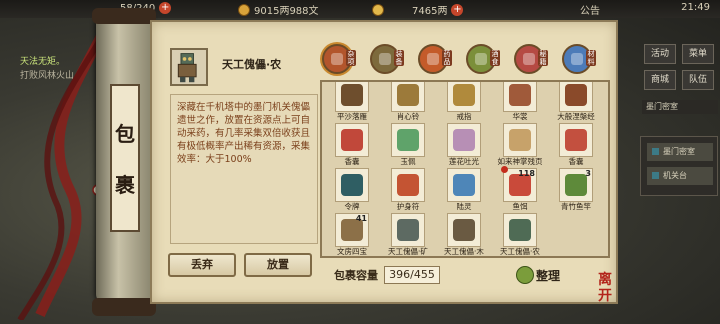 The height and width of the screenshot is (324, 720). I want to click on item-name: 陆灵, so click(464, 206).